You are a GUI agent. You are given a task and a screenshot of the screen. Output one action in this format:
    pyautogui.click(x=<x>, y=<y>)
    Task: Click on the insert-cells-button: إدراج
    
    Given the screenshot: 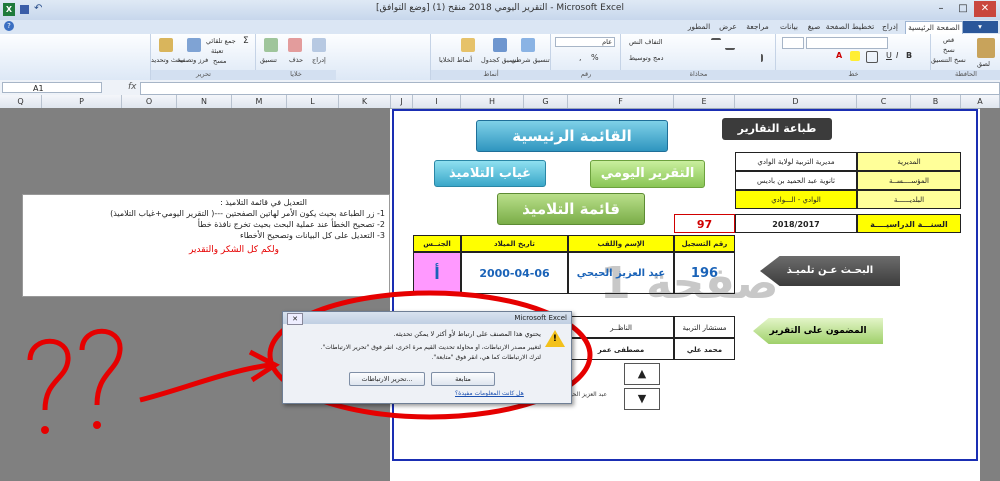 What is the action you would take?
    pyautogui.click(x=319, y=60)
    